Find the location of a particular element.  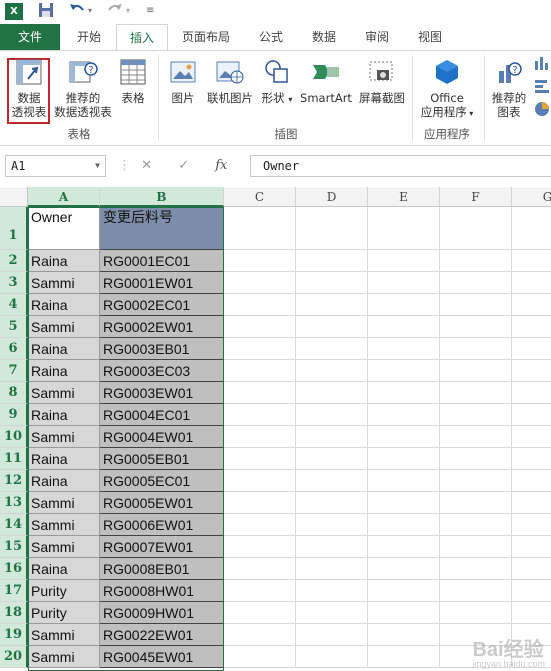

cell-part-number: RG0002EC01 is located at coordinates (162, 305).